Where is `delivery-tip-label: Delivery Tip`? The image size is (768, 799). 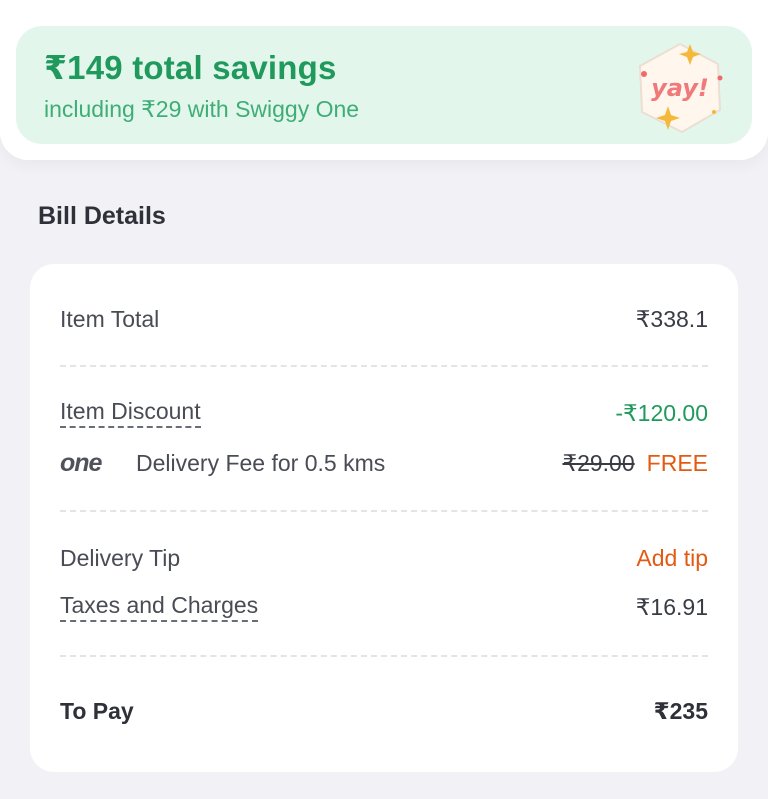 delivery-tip-label: Delivery Tip is located at coordinates (120, 558).